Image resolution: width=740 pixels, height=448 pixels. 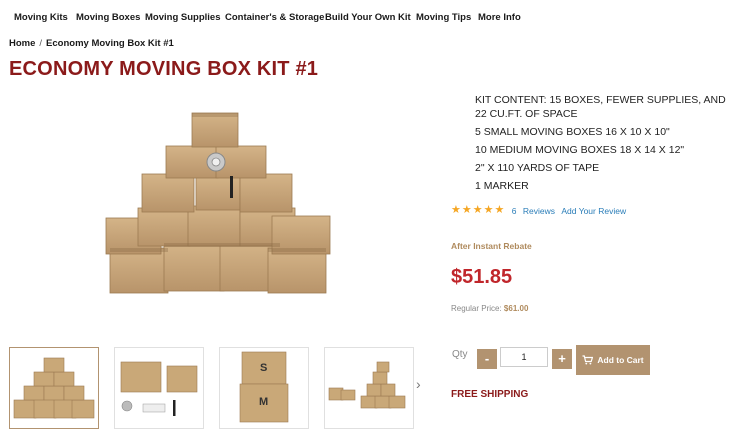 What do you see at coordinates (264, 402) in the screenshot?
I see `thumbnail-box-label-medium: M` at bounding box center [264, 402].